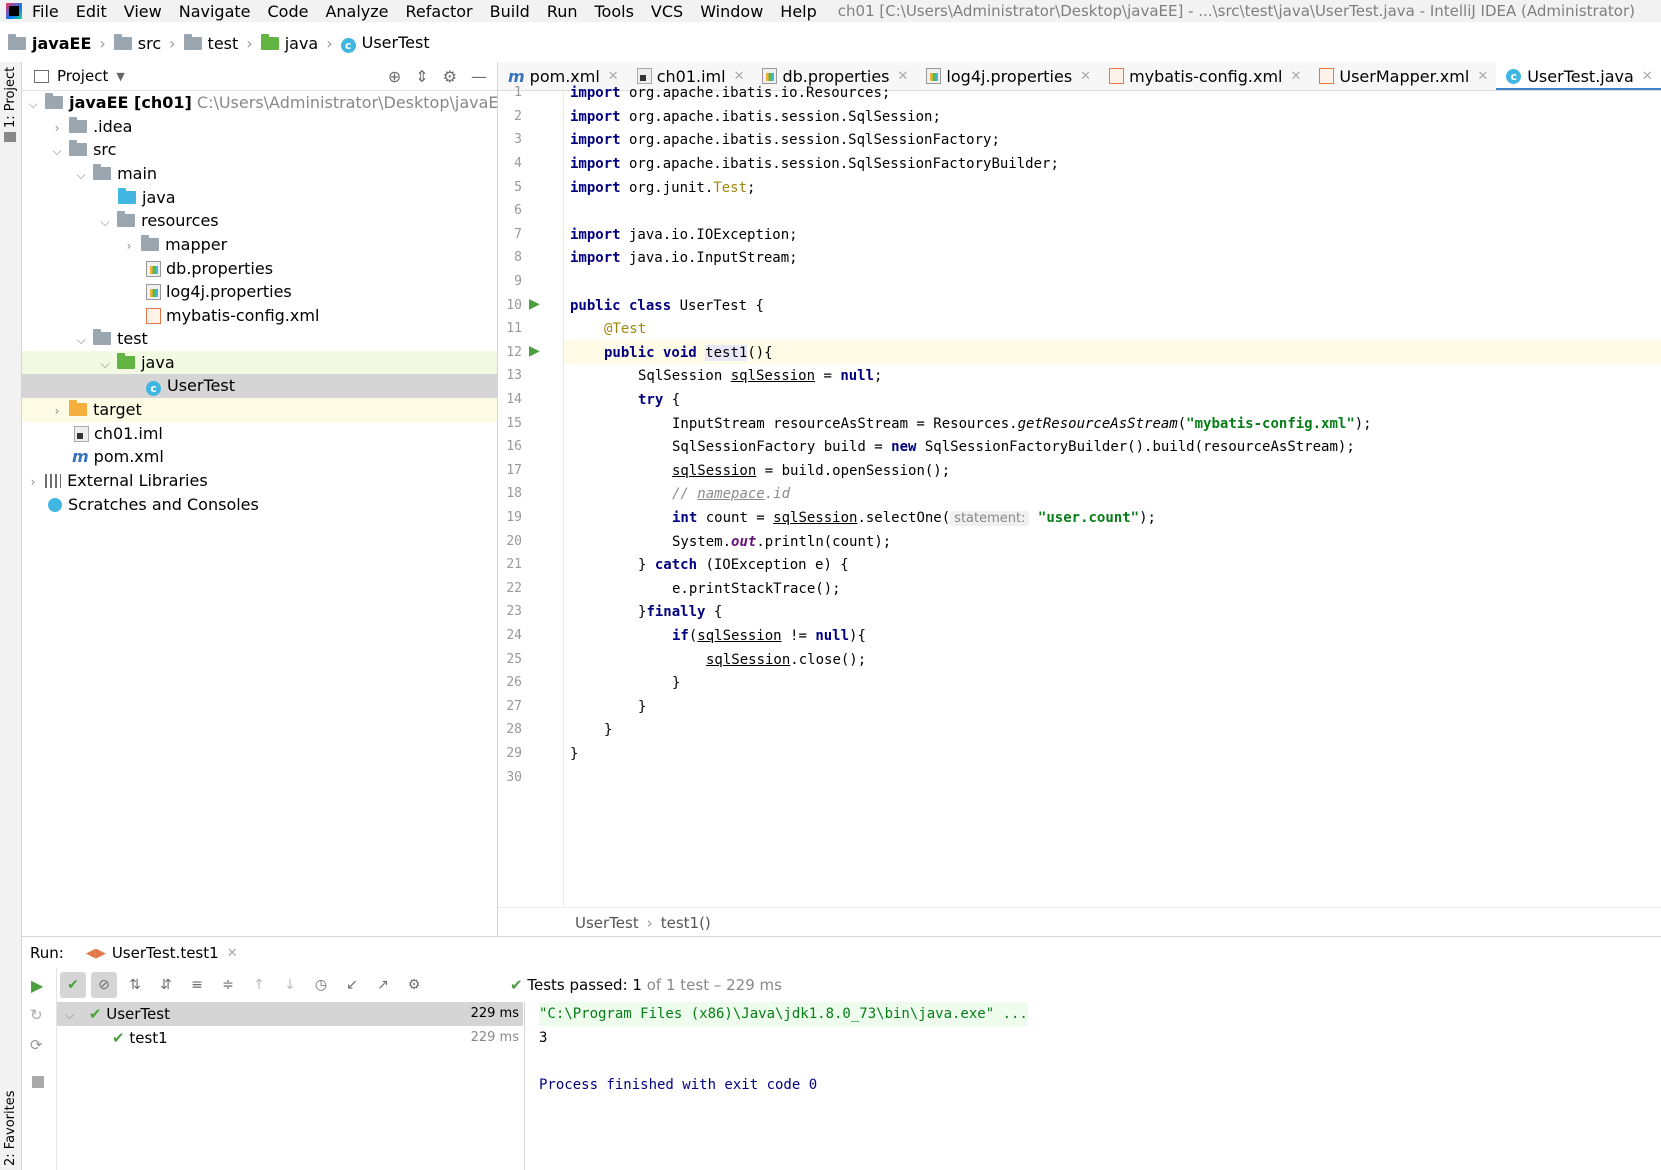 Image resolution: width=1661 pixels, height=1170 pixels. I want to click on line-number: 16, so click(514, 446).